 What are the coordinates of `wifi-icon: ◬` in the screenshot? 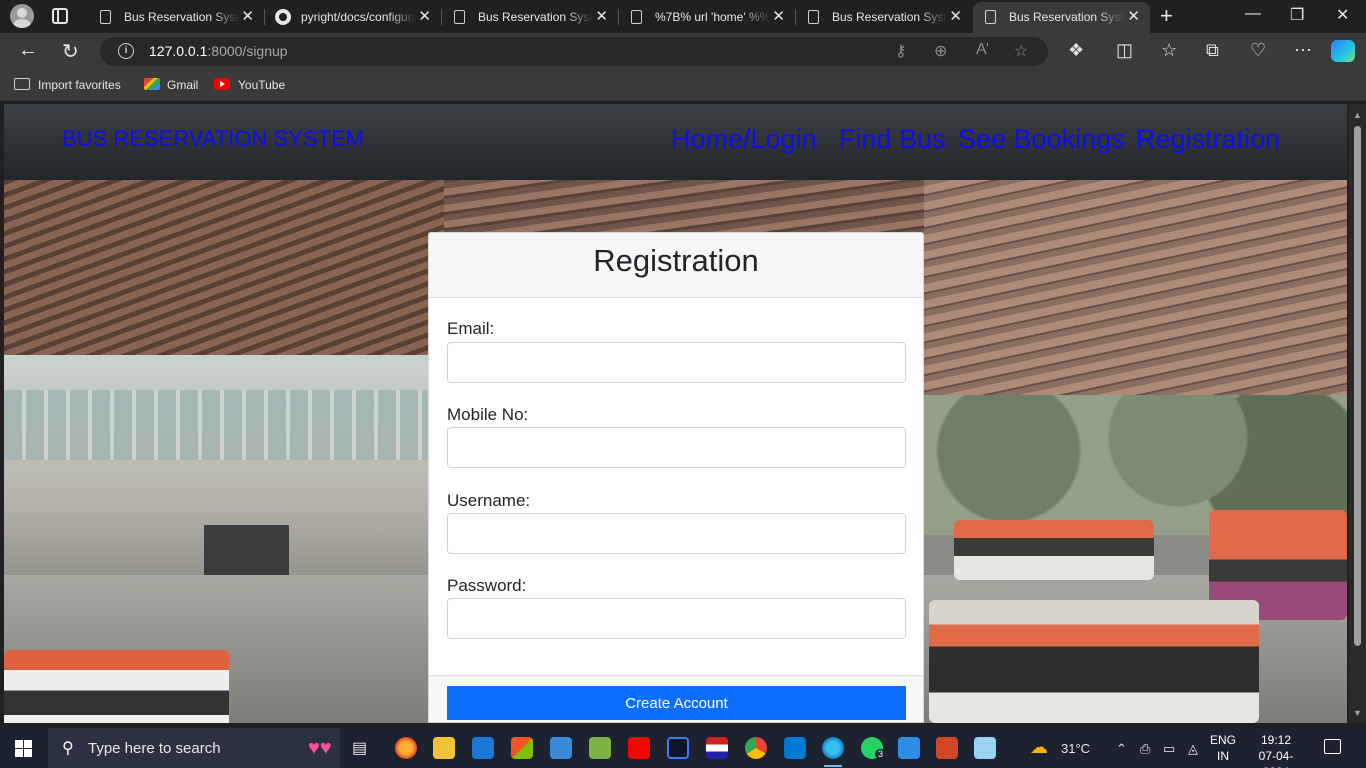 It's located at (1193, 749).